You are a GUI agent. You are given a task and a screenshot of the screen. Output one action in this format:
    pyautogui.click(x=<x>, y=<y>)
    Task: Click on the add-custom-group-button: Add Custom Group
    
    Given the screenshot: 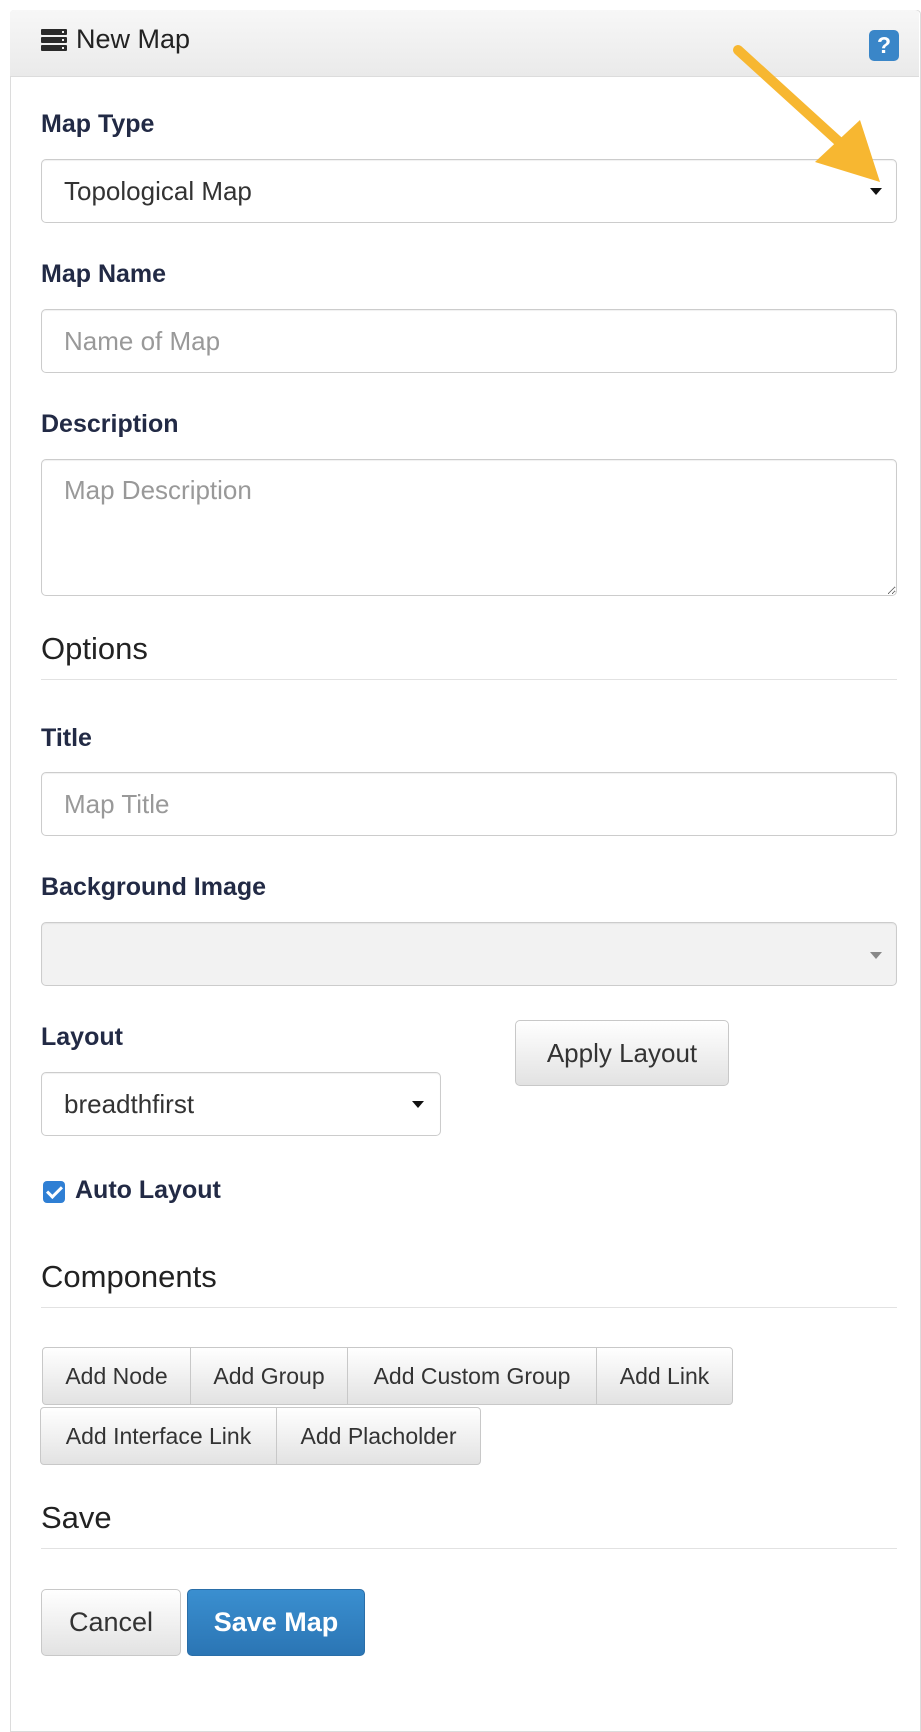 What is the action you would take?
    pyautogui.click(x=472, y=1376)
    